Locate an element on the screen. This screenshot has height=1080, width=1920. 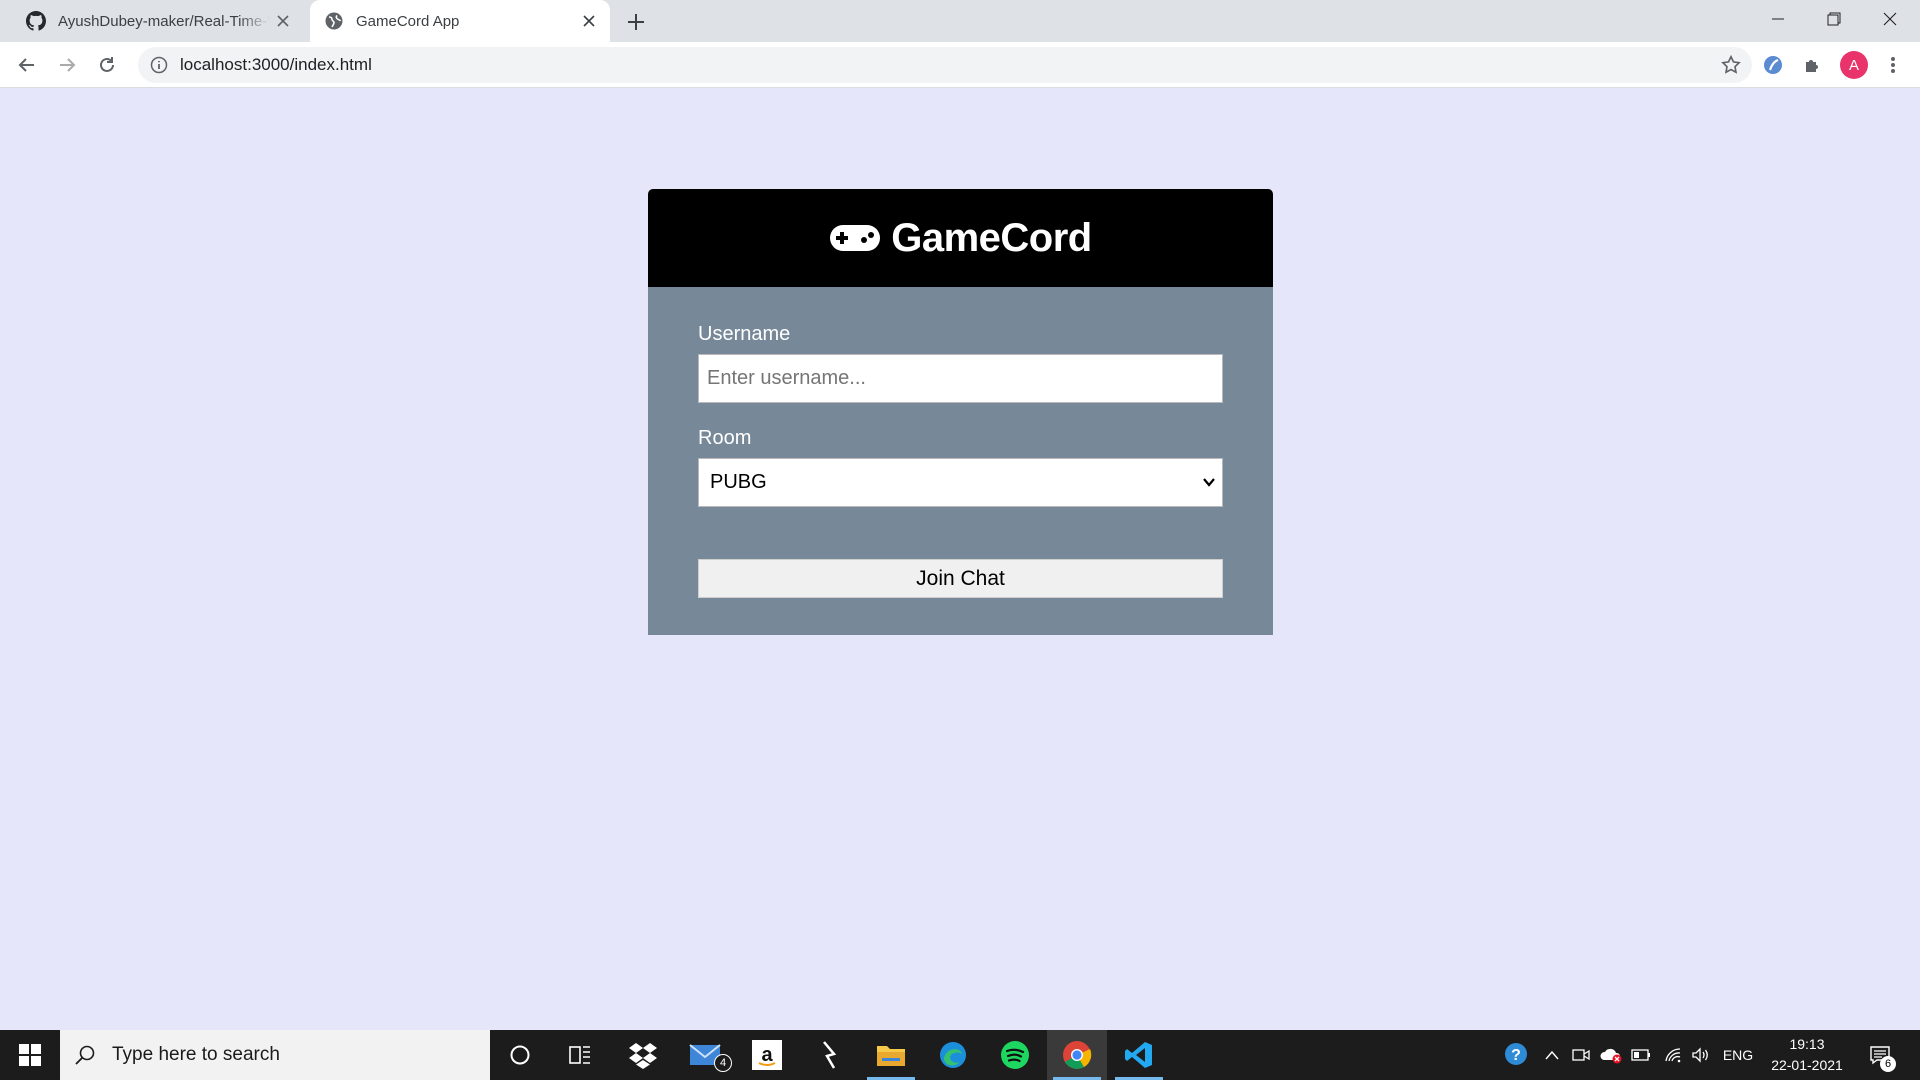
spotify-button is located at coordinates (1015, 1055).